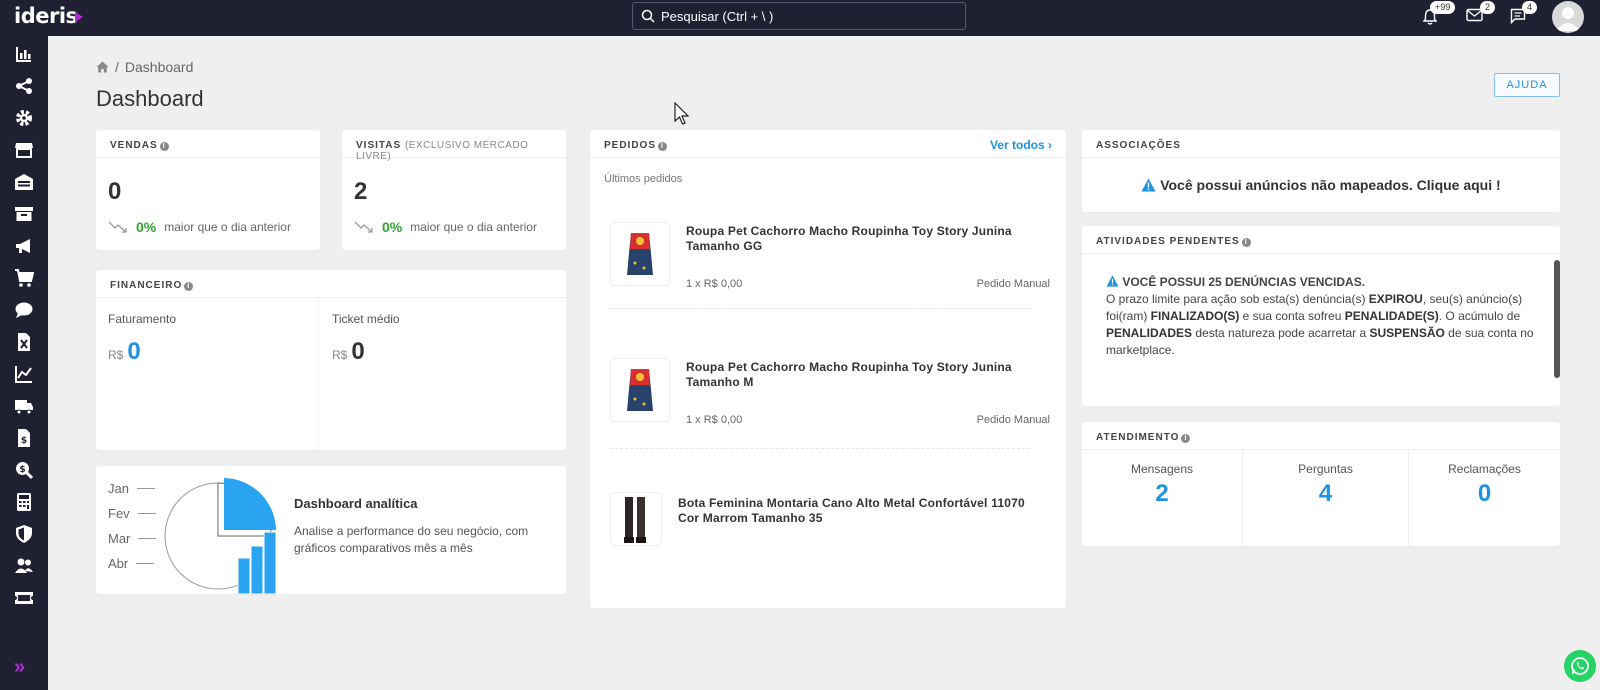  Describe the element at coordinates (159, 67) in the screenshot. I see `breadcrumb-current: Dashboard` at that location.